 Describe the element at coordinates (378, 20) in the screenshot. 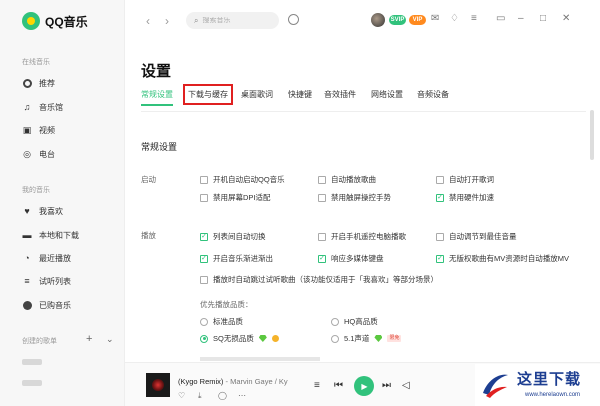

I see `avatar` at that location.